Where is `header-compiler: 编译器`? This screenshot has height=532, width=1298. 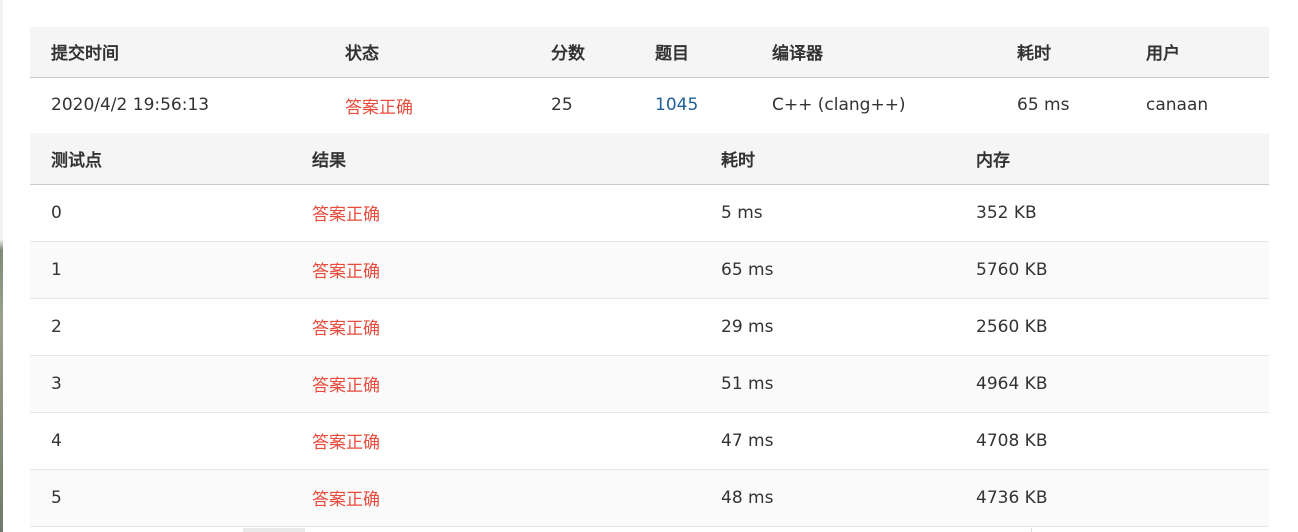
header-compiler: 编译器 is located at coordinates (797, 54).